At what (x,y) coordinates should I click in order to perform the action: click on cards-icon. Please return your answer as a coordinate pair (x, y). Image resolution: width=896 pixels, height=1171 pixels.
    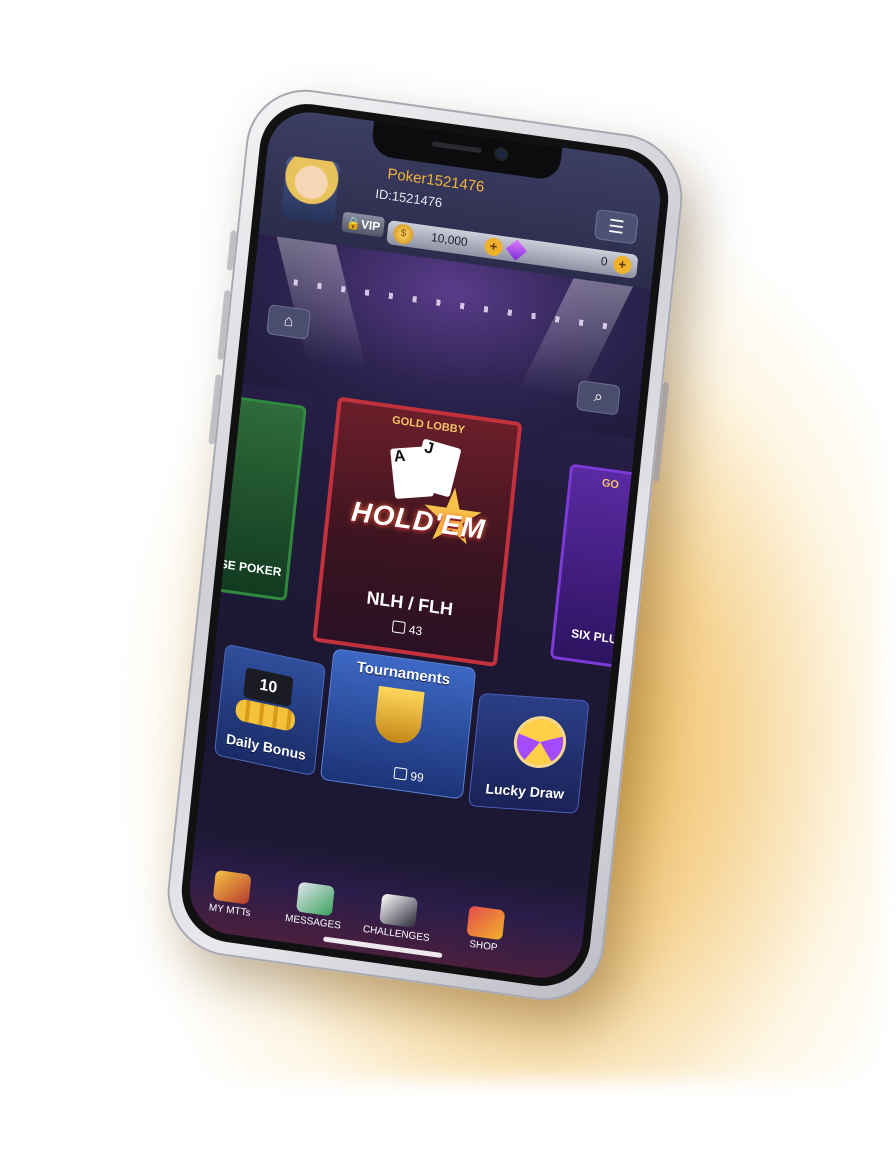
    Looking at the image, I should click on (399, 911).